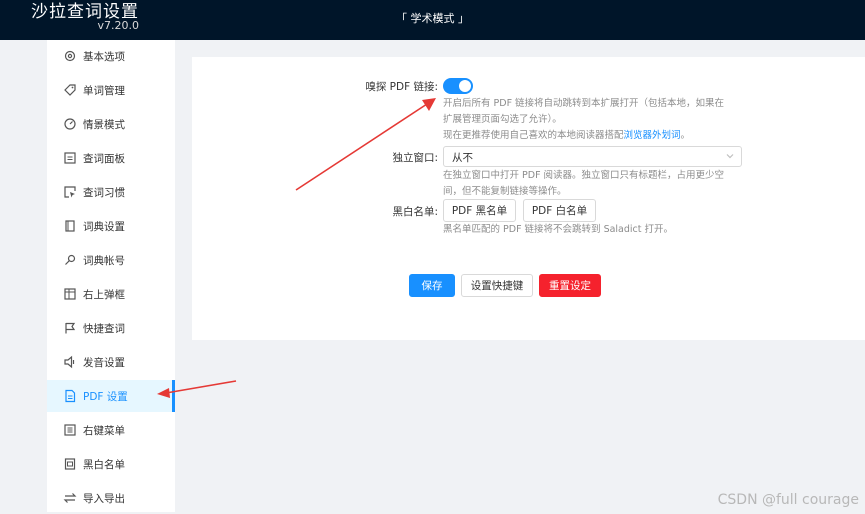 This screenshot has width=865, height=514. I want to click on file-pdf-icon, so click(70, 396).